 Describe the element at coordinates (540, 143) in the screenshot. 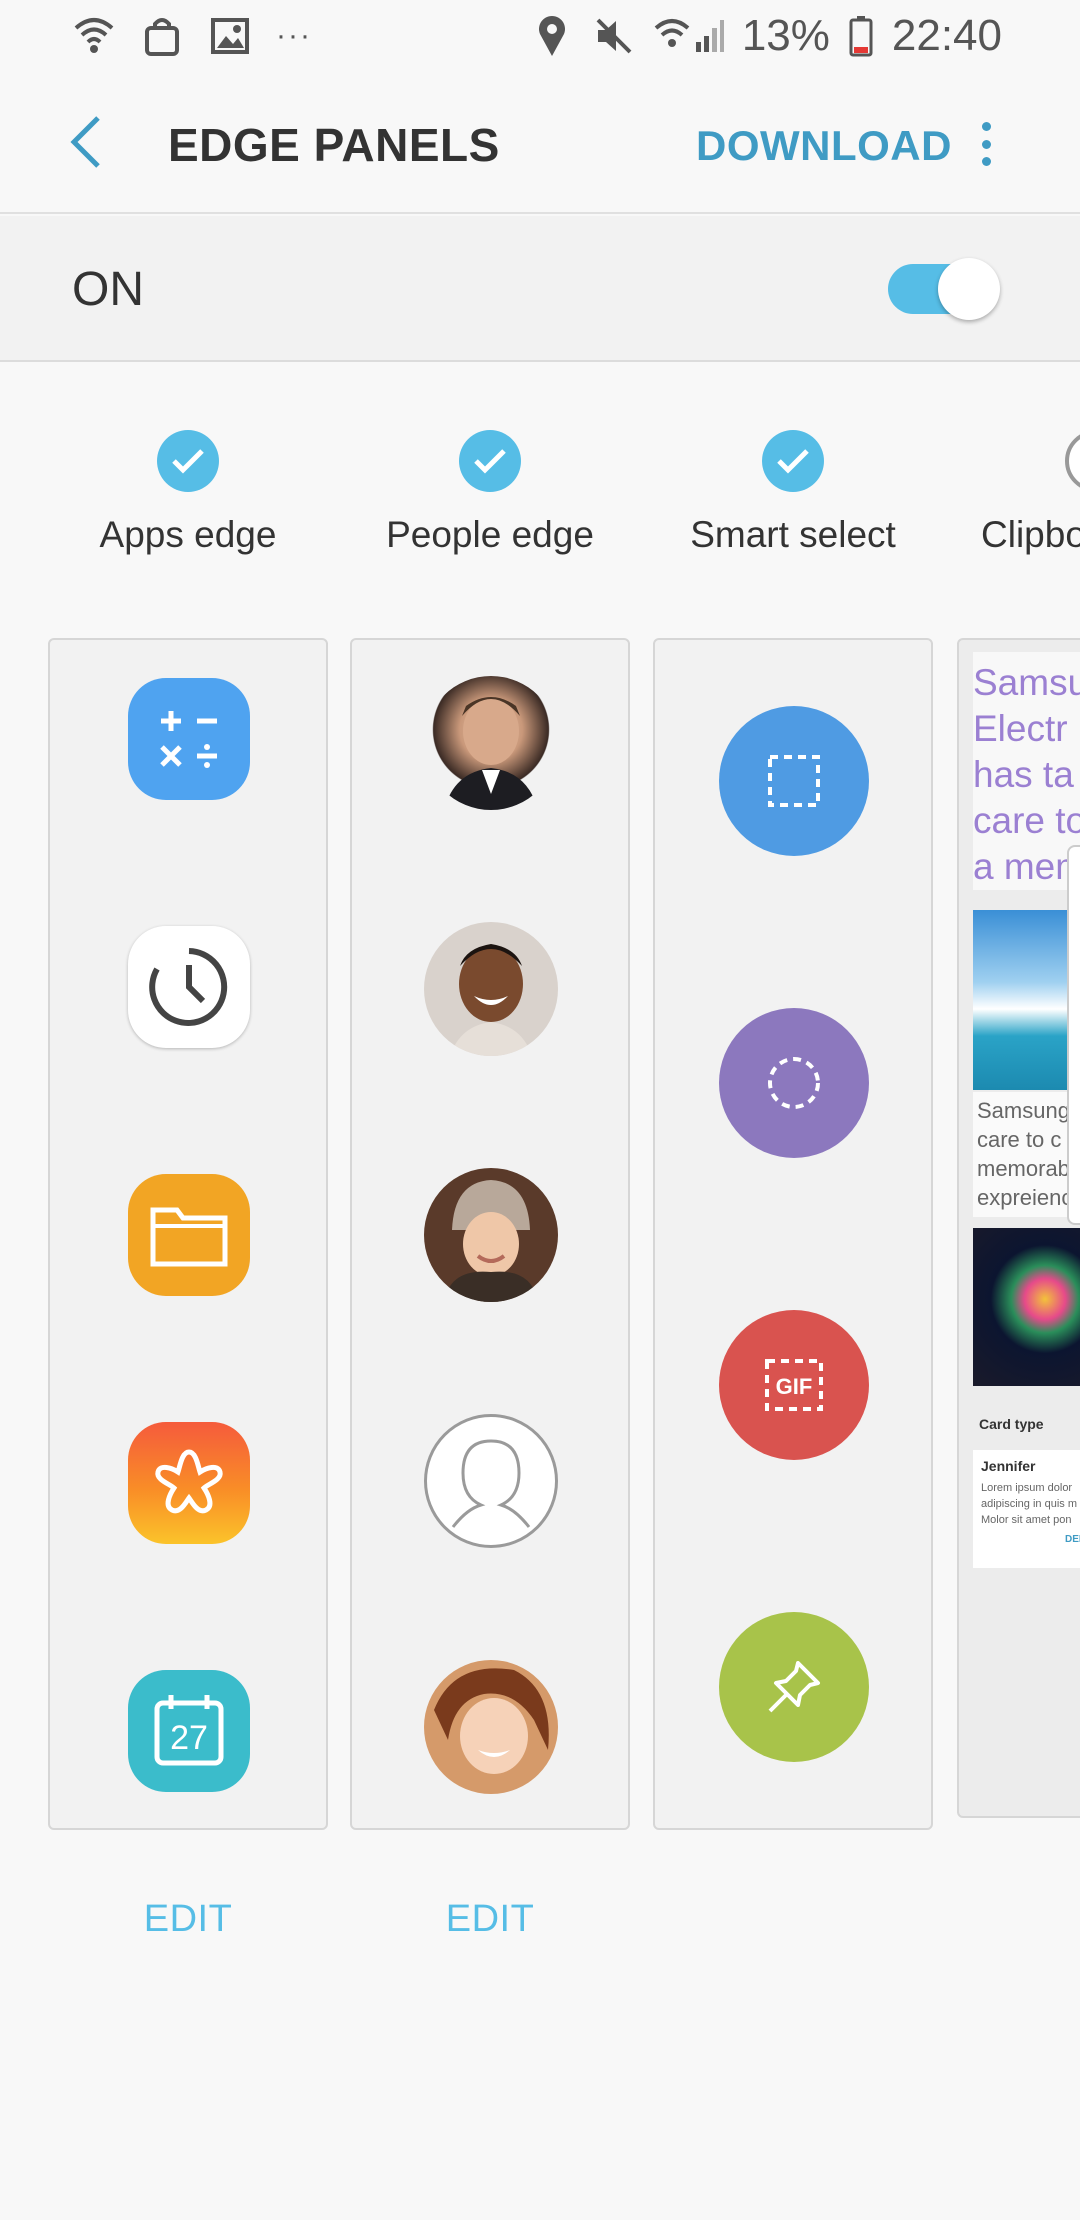

I see `app-bar: EDGE PANELS DOWNLOAD` at that location.